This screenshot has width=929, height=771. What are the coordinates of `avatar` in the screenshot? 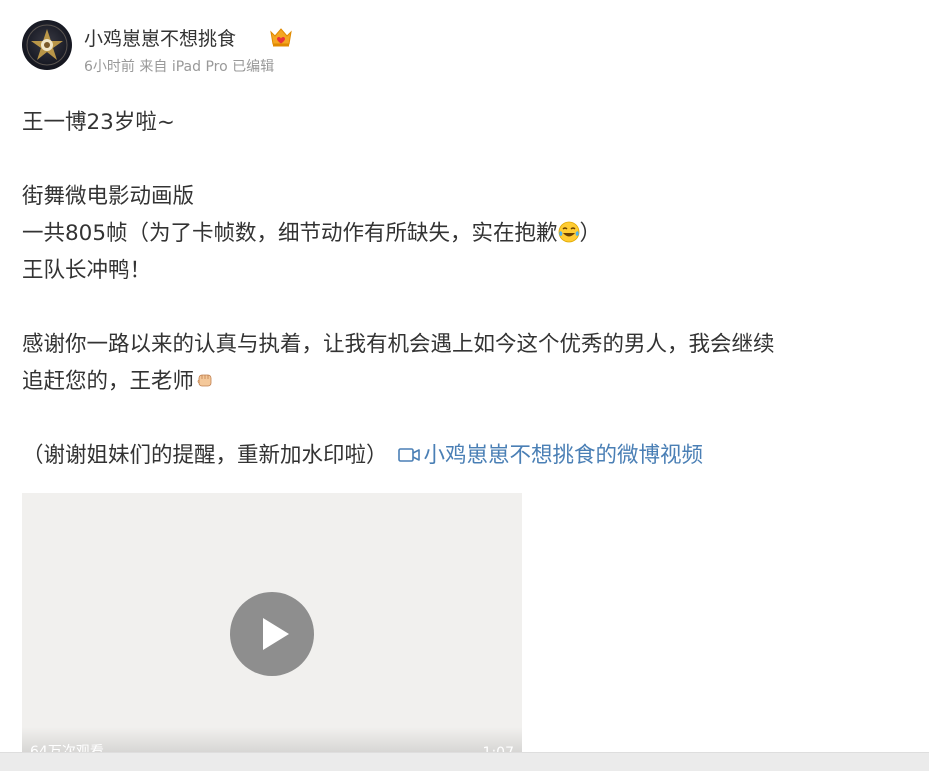 It's located at (47, 45).